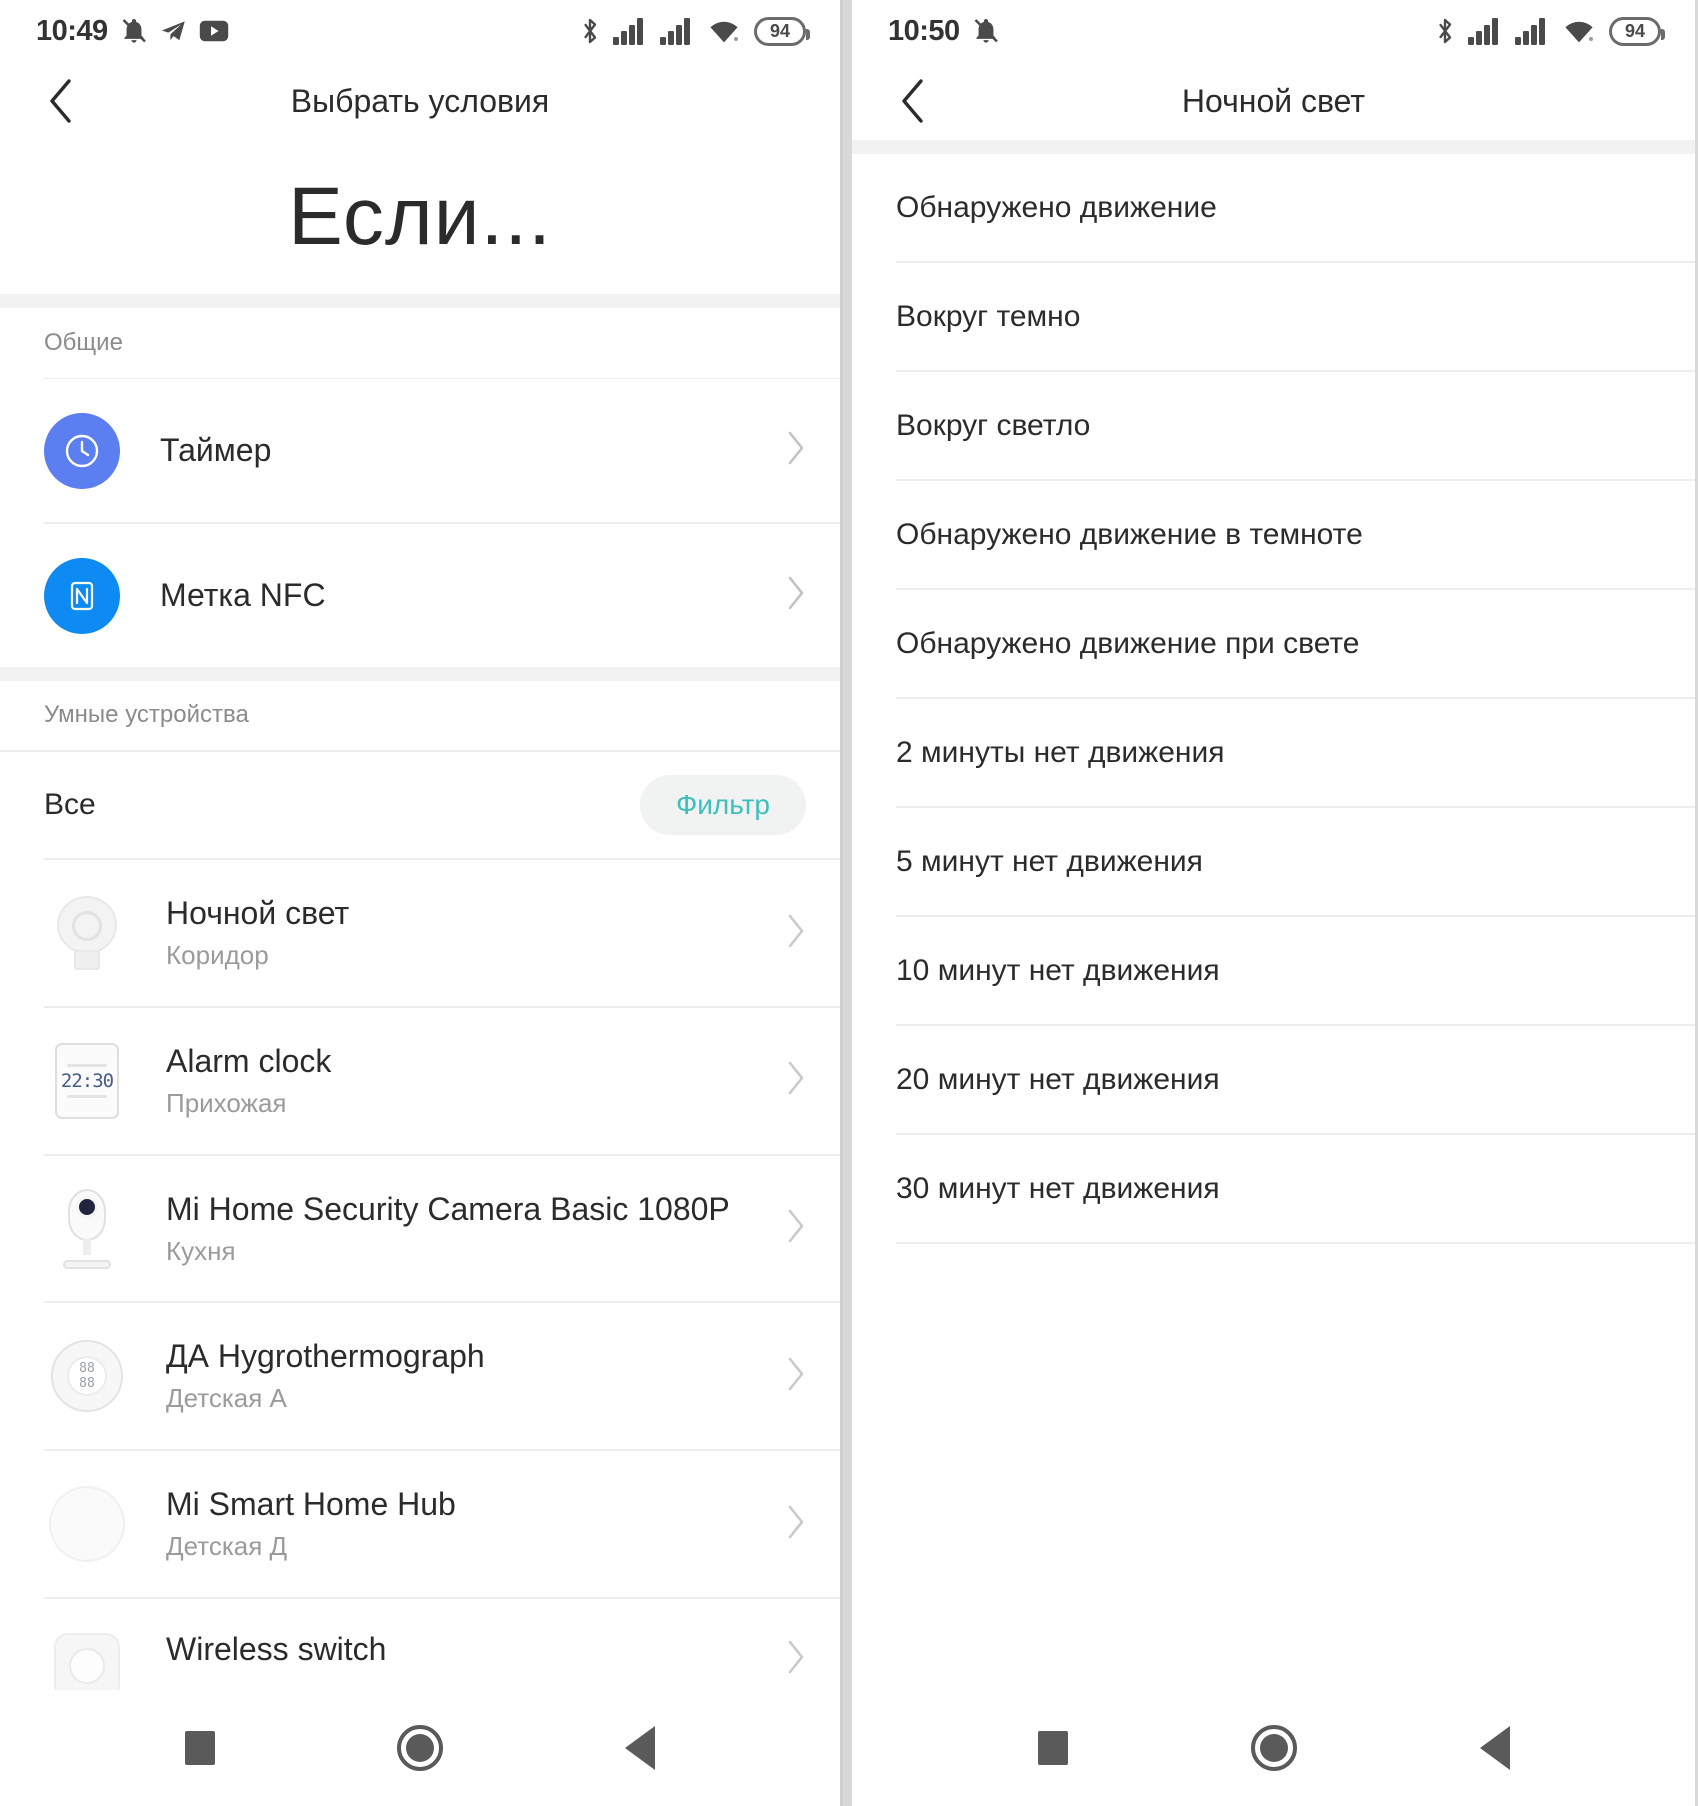 The height and width of the screenshot is (1806, 1698). I want to click on device-row: 88 88 ДА Hygrothermograph Детская А, so click(420, 1376).